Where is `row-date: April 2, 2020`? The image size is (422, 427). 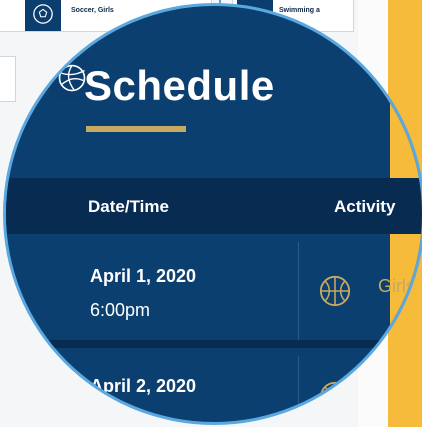 row-date: April 2, 2020 is located at coordinates (143, 386).